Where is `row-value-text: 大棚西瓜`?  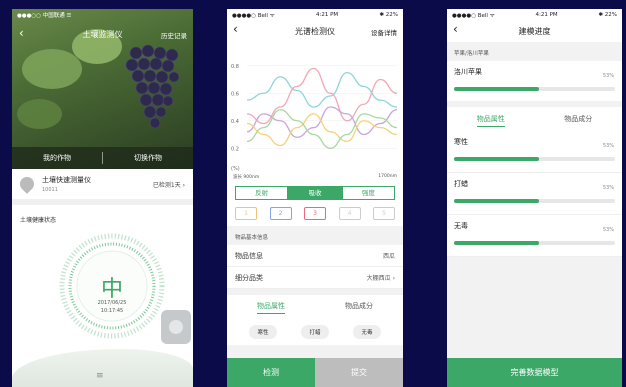 row-value-text: 大棚西瓜 is located at coordinates (378, 278).